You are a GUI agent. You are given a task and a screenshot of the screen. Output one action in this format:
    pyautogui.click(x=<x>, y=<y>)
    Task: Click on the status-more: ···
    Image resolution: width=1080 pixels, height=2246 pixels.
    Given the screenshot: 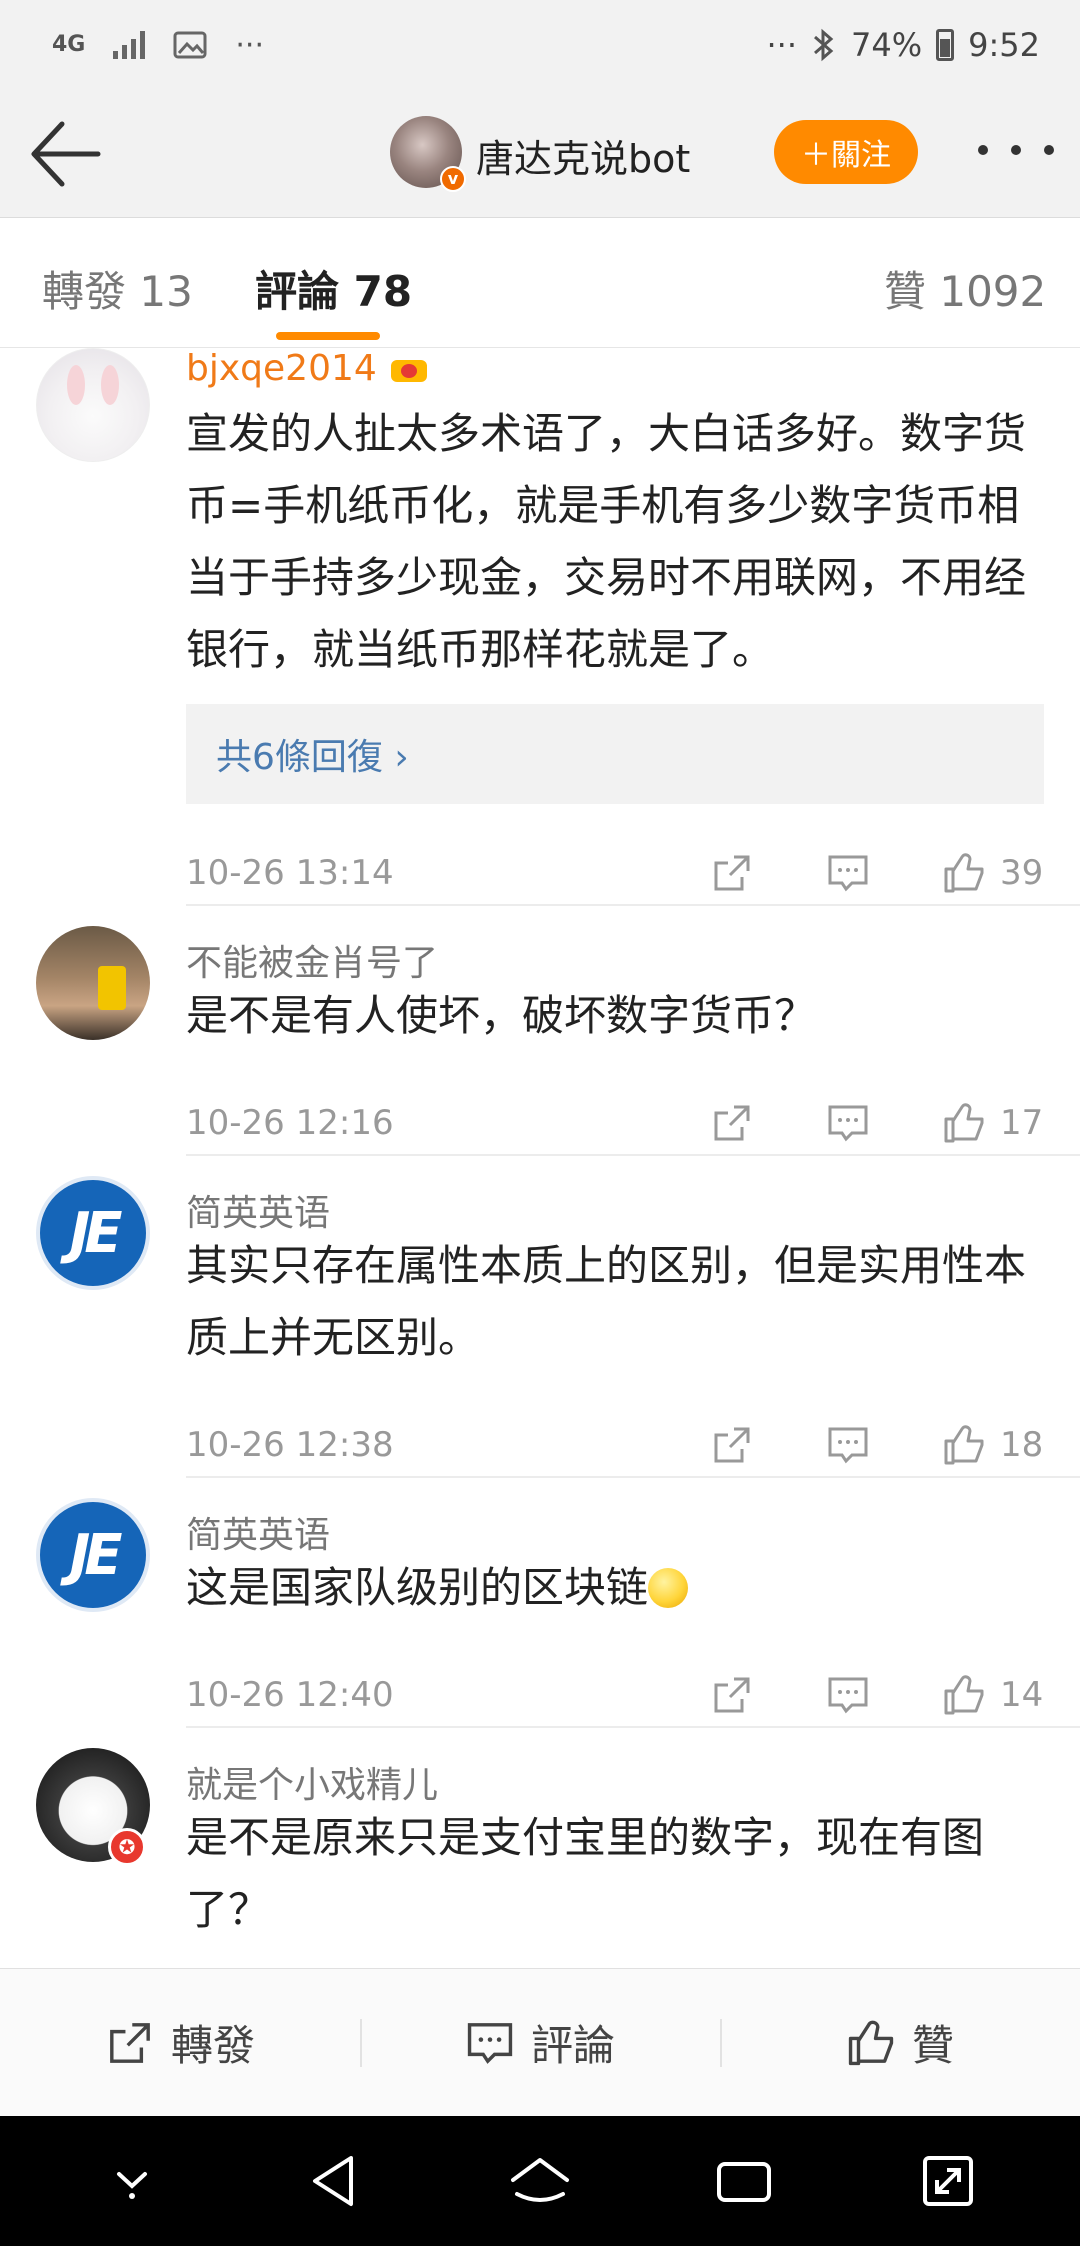 What is the action you would take?
    pyautogui.click(x=782, y=45)
    